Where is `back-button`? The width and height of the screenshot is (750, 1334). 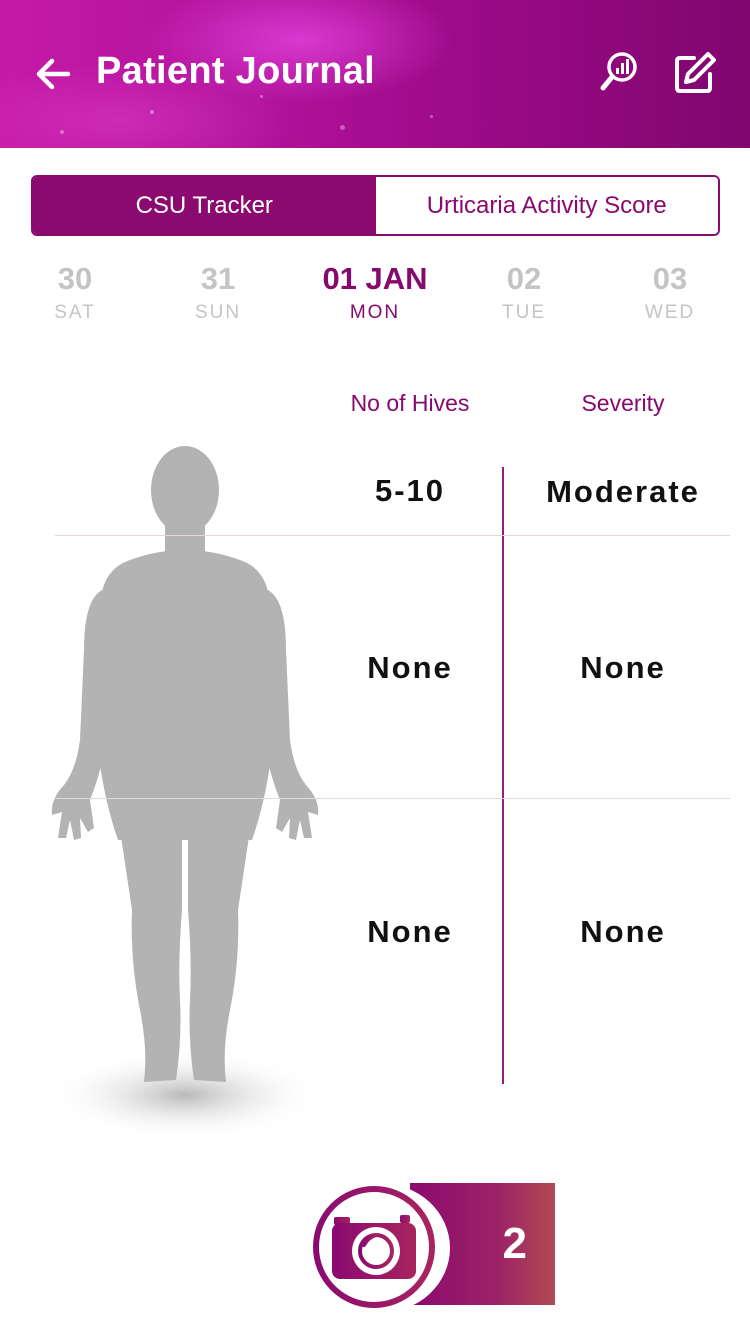
back-button is located at coordinates (54, 74).